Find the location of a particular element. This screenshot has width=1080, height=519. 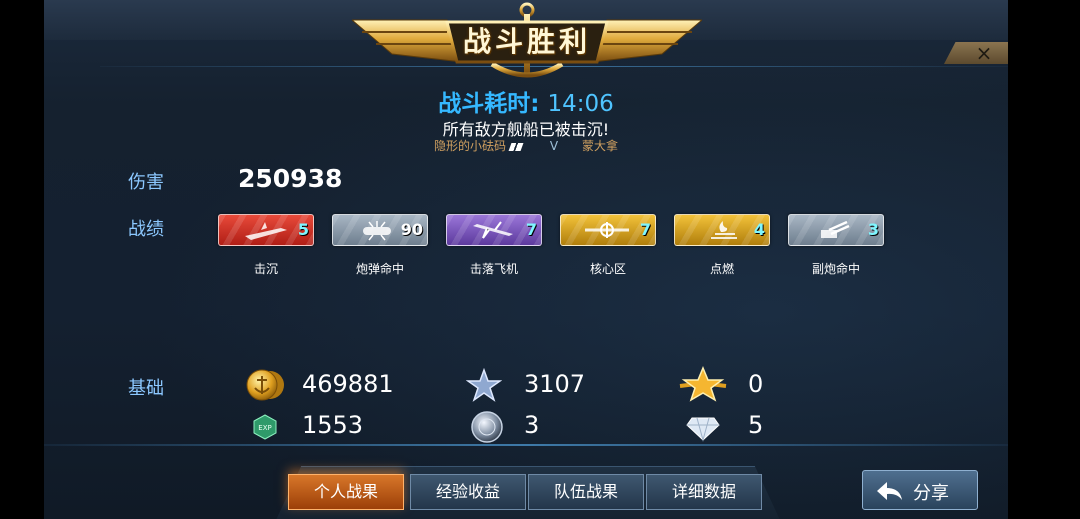

badge-fire-count: 4 is located at coordinates (759, 229).